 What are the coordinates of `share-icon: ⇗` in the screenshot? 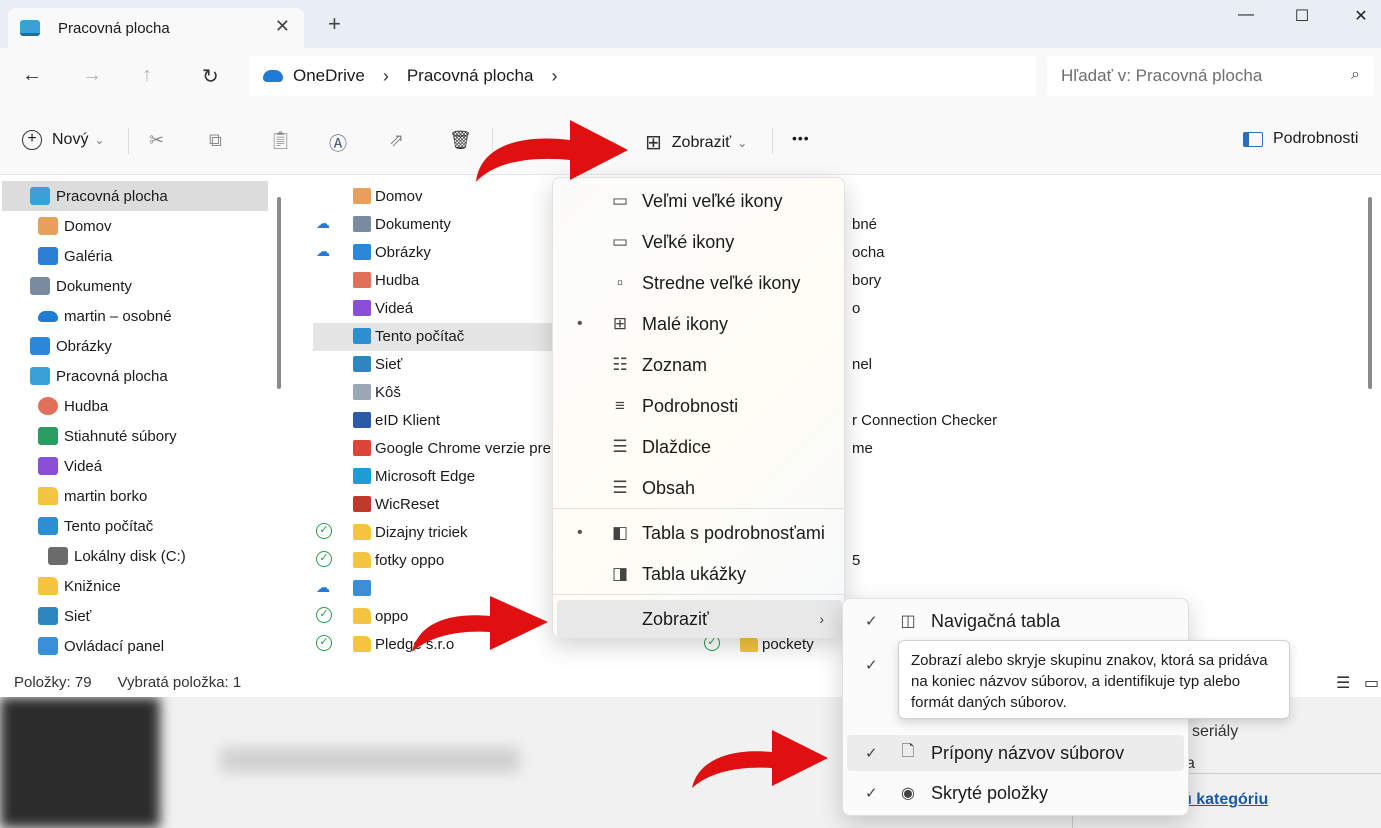 It's located at (396, 140).